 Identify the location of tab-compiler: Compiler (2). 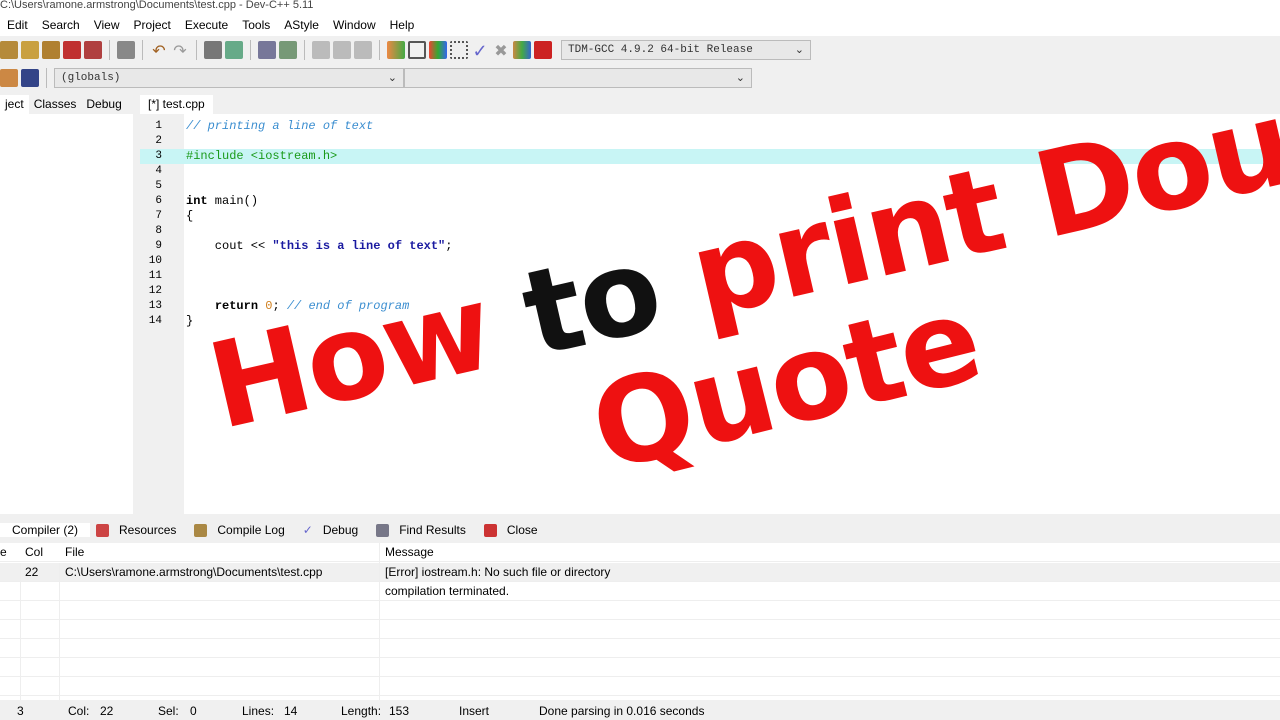
(45, 530).